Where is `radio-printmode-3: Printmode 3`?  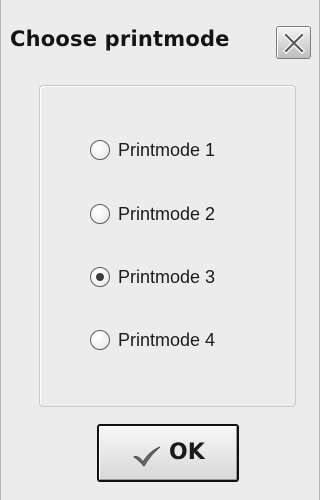 radio-printmode-3: Printmode 3 is located at coordinates (175, 278).